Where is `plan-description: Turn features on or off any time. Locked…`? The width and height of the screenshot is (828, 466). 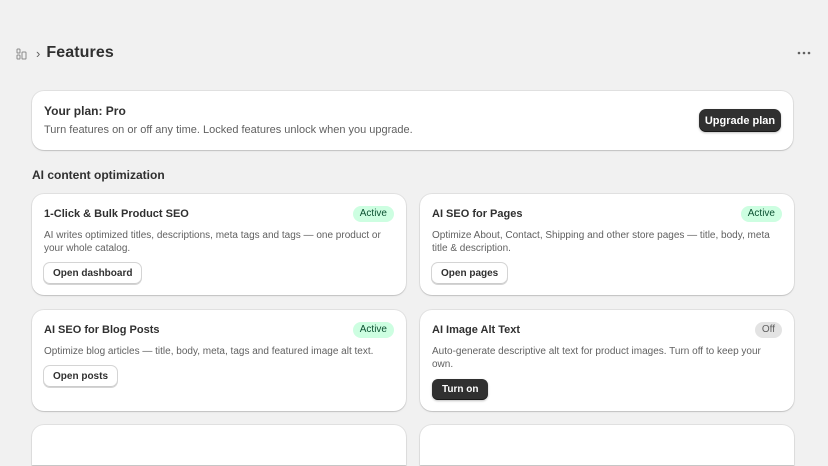 plan-description: Turn features on or off any time. Locked… is located at coordinates (228, 130).